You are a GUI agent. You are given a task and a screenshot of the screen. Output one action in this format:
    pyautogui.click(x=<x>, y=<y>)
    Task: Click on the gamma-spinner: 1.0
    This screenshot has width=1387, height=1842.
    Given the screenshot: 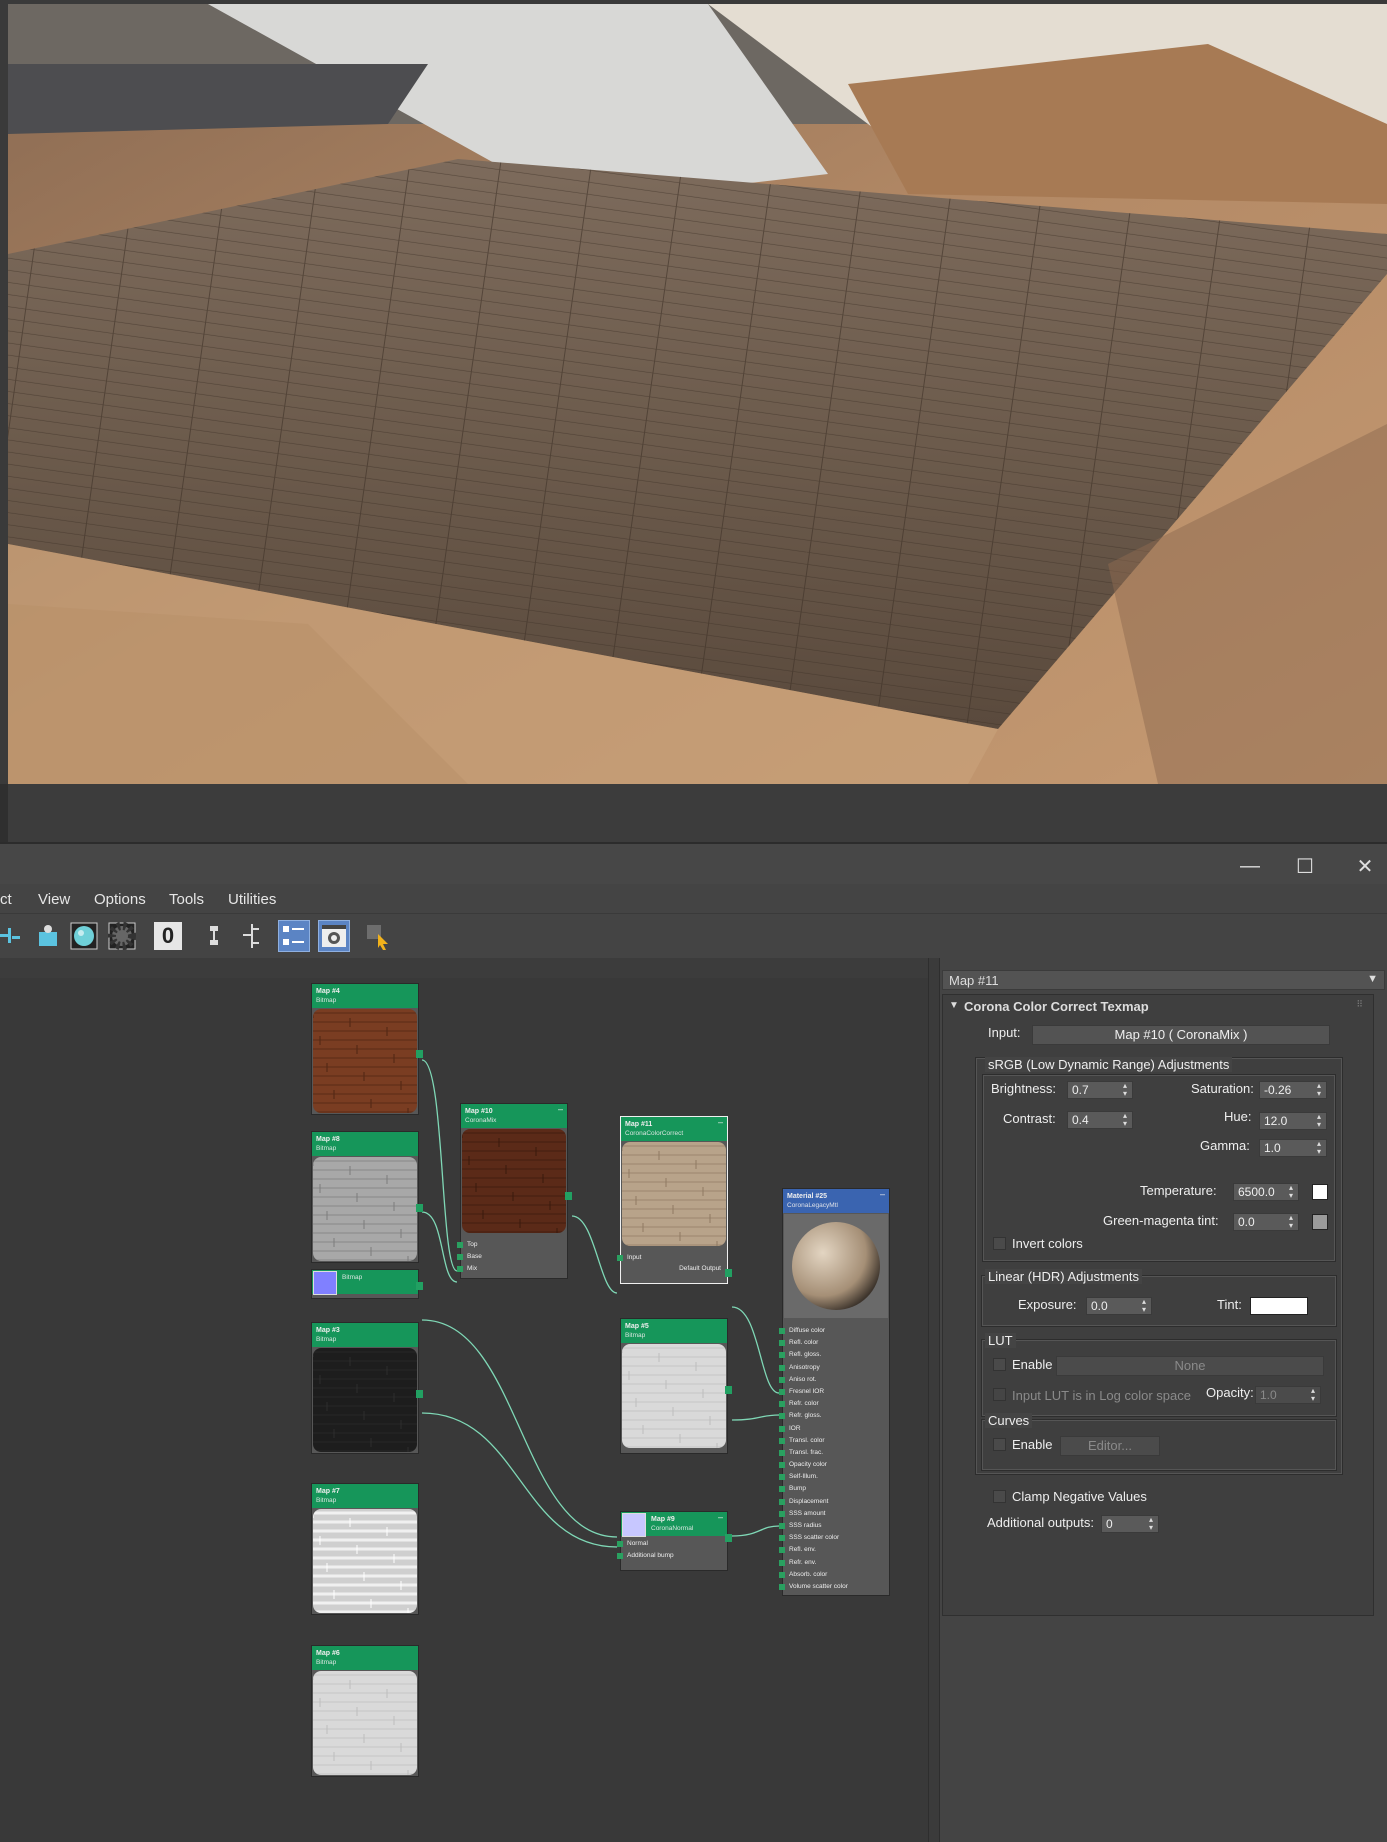 What is the action you would take?
    pyautogui.click(x=1293, y=1148)
    